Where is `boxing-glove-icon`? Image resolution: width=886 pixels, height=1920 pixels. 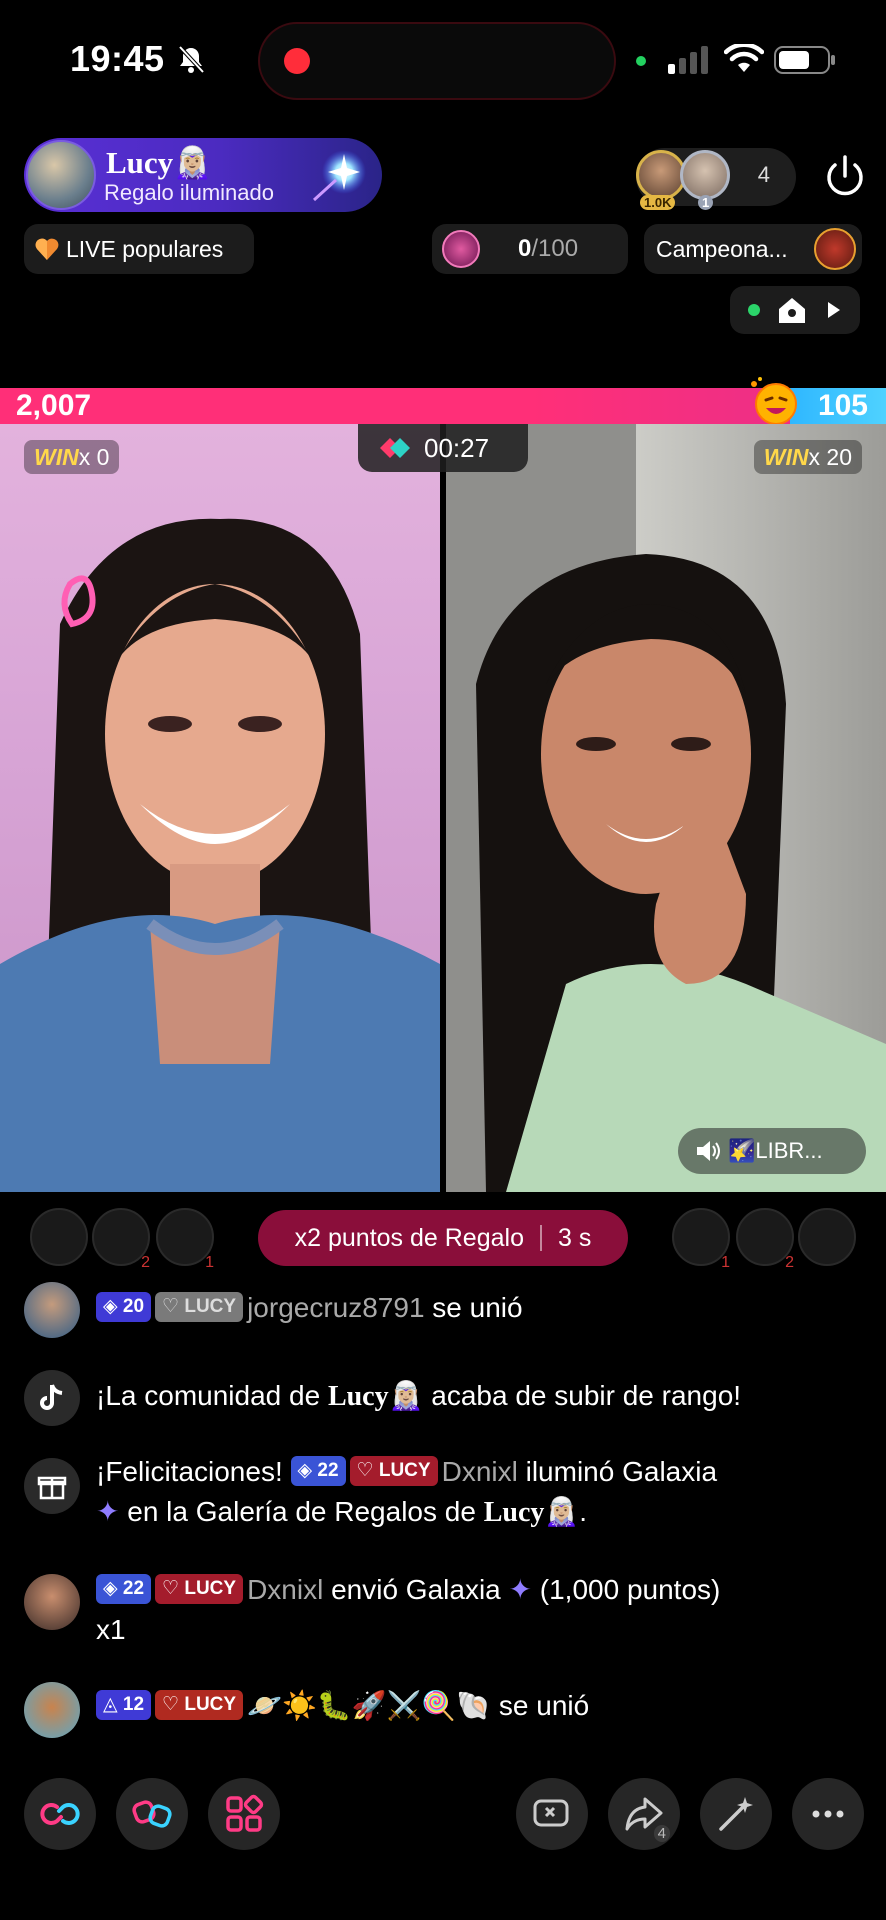
boxing-glove-icon is located at coordinates (152, 1814).